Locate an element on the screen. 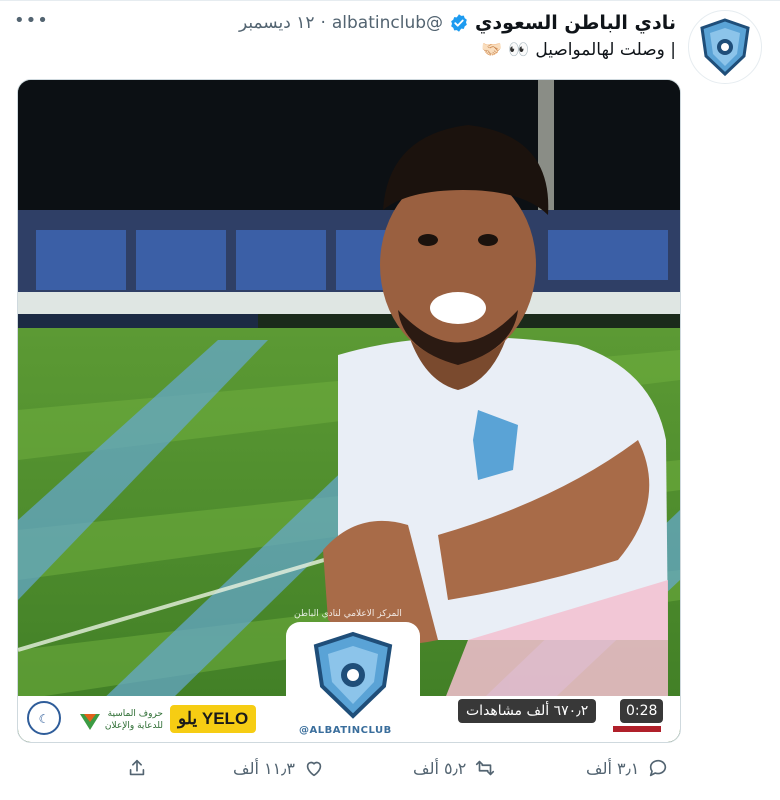  eyes-emoji: 👀 is located at coordinates (519, 50).